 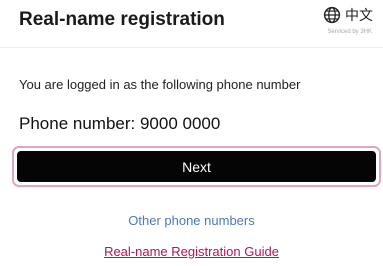 I want to click on other-phone-numbers-link: Other phone numbers, so click(x=191, y=220).